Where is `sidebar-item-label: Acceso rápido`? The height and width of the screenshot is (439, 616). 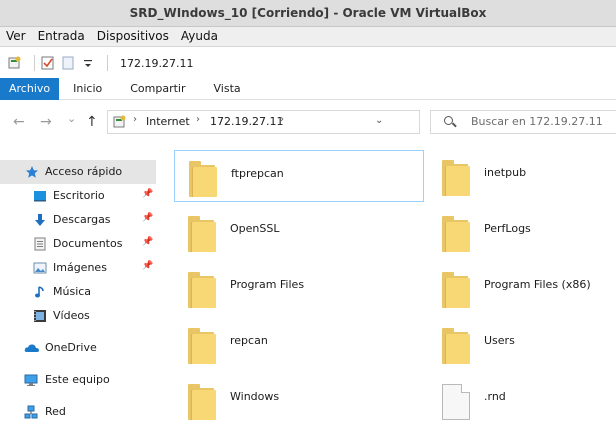
sidebar-item-label: Acceso rápido is located at coordinates (84, 171).